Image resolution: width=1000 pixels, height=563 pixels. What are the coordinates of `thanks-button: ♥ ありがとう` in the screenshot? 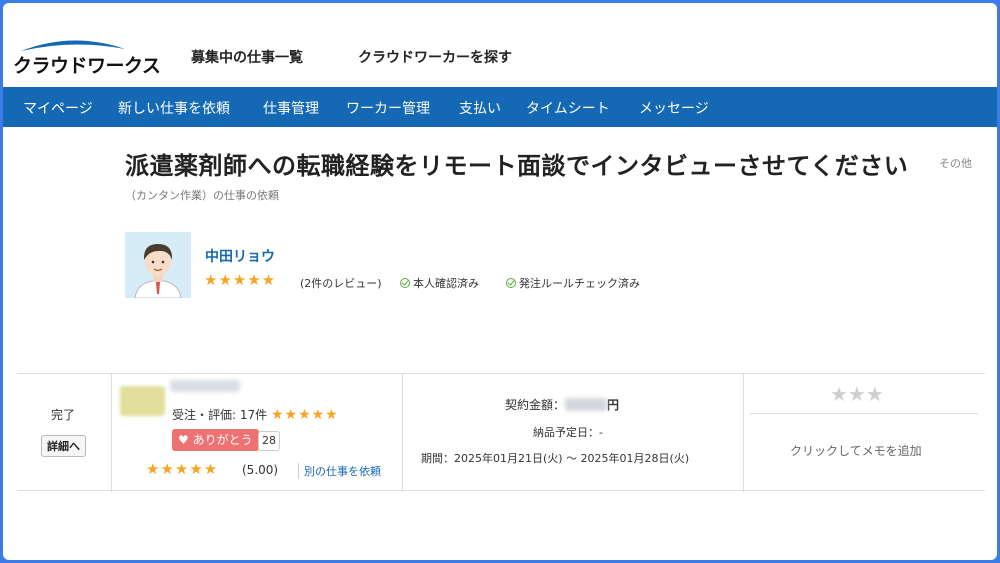 It's located at (215, 440).